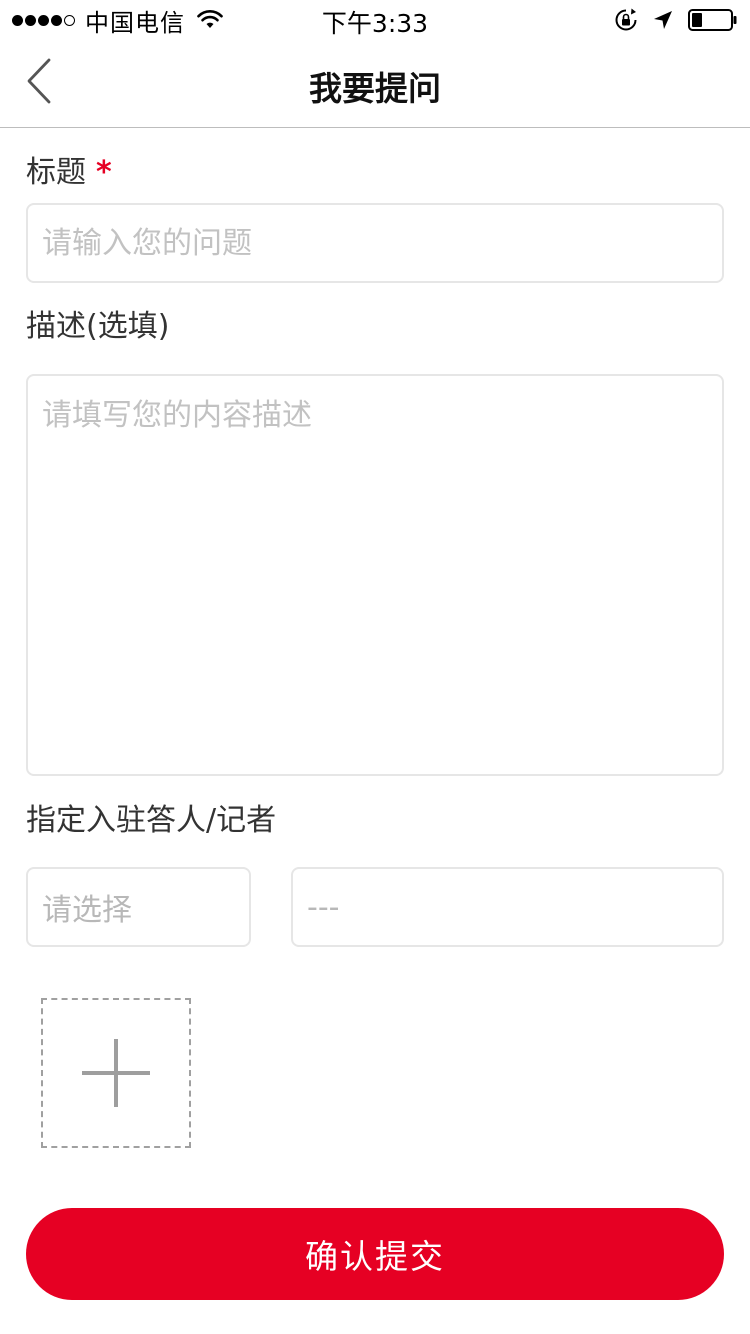  What do you see at coordinates (138, 907) in the screenshot?
I see `assignee-type-select: 请选择` at bounding box center [138, 907].